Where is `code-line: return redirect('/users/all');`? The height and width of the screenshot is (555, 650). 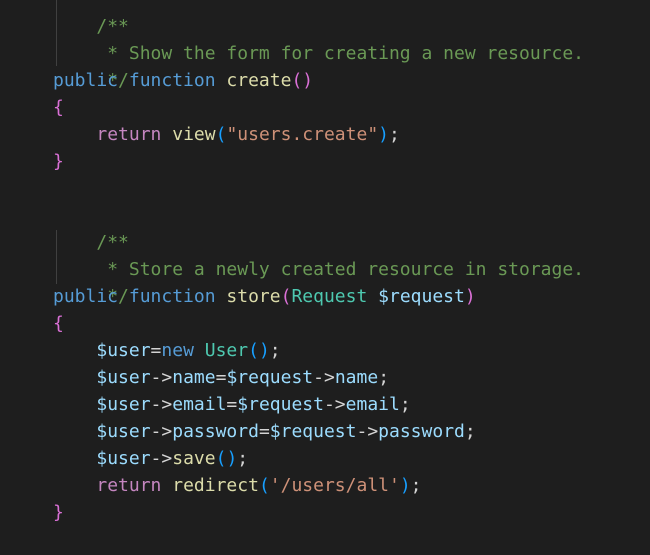 code-line: return redirect('/users/all'); is located at coordinates (237, 485).